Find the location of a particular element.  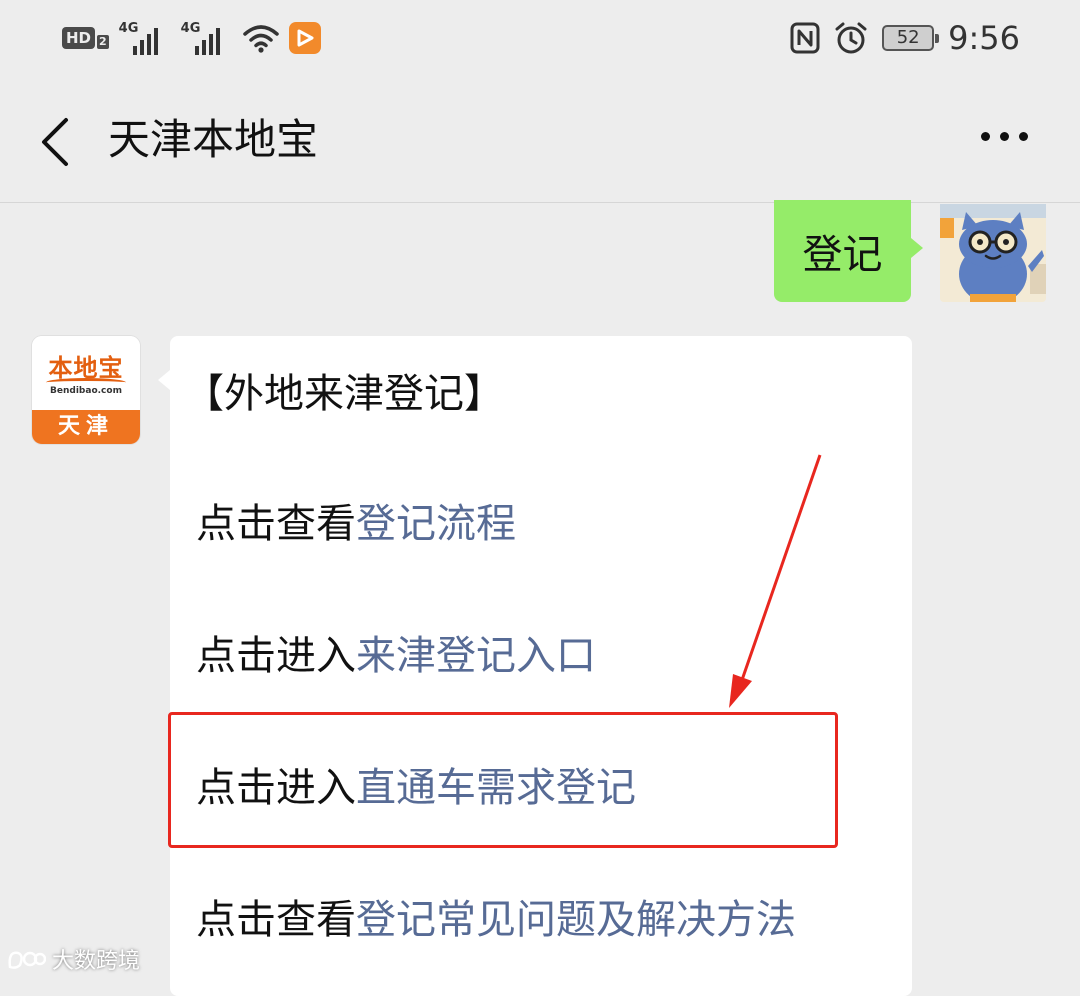

avatar is located at coordinates (993, 253).